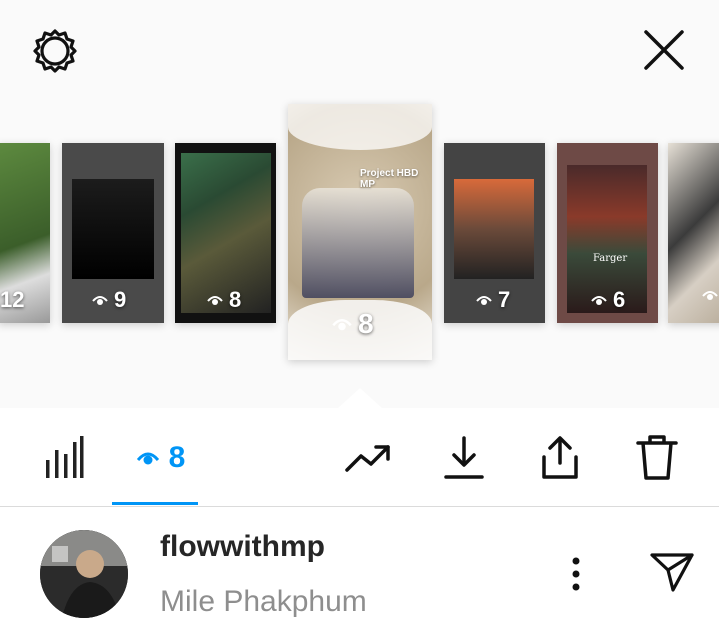 The height and width of the screenshot is (642, 719). What do you see at coordinates (607, 233) in the screenshot?
I see `story-thumbnail: Farger 6` at bounding box center [607, 233].